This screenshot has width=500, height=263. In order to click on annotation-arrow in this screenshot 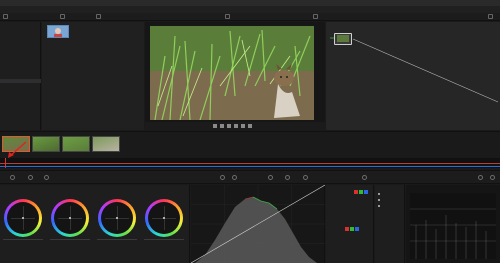, I will do `click(17, 149)`.